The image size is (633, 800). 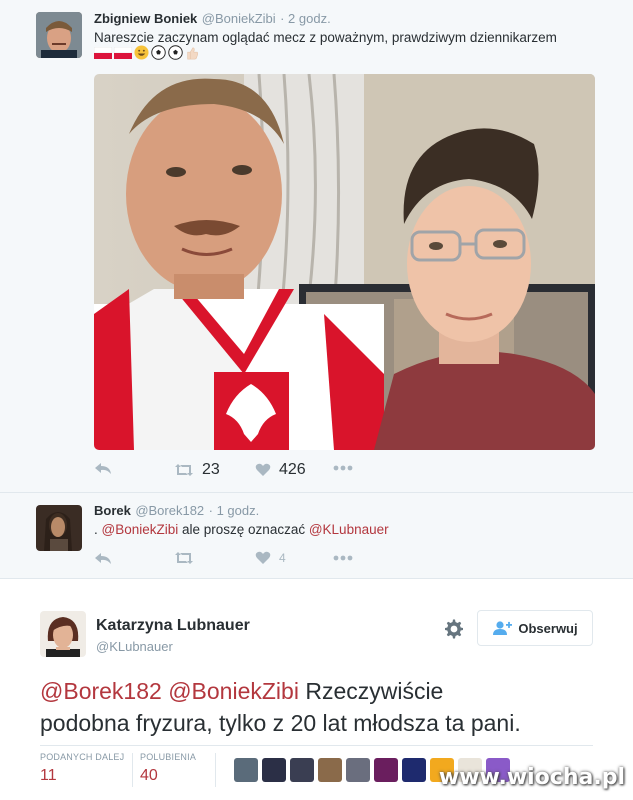 I want to click on like-button: 426, so click(x=280, y=470).